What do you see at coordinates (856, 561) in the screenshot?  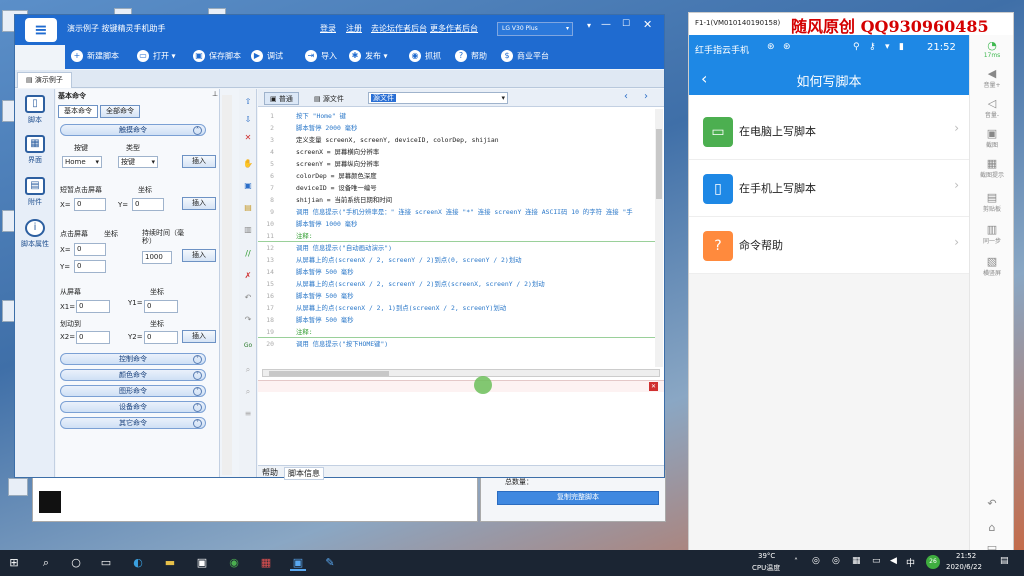 I see `tray-app-icon: ▦` at bounding box center [856, 561].